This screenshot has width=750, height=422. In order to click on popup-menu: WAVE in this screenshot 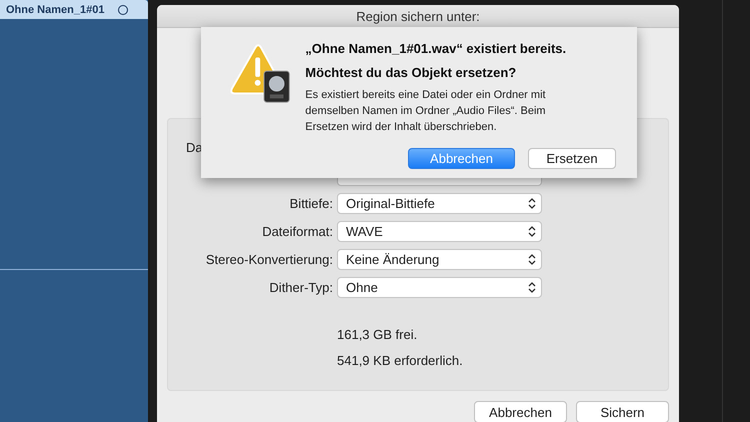, I will do `click(439, 231)`.